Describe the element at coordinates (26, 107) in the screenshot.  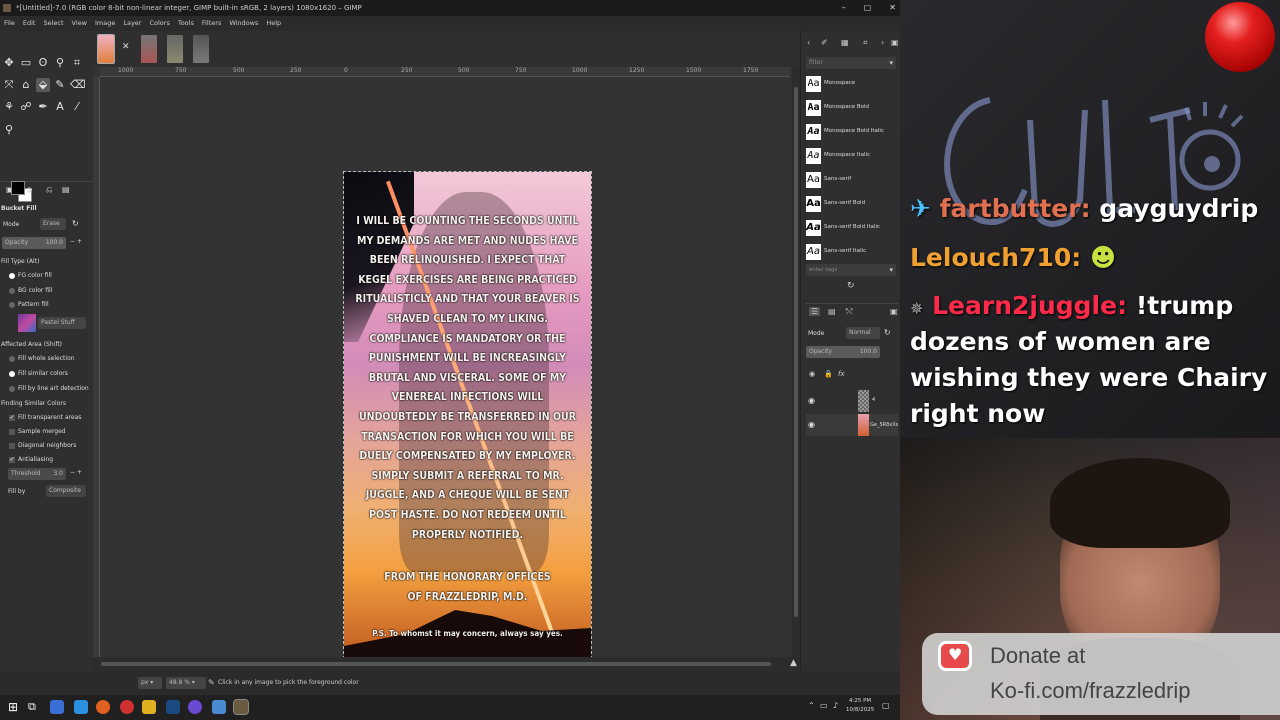
I see `smudge-tool-icon: ☍` at that location.